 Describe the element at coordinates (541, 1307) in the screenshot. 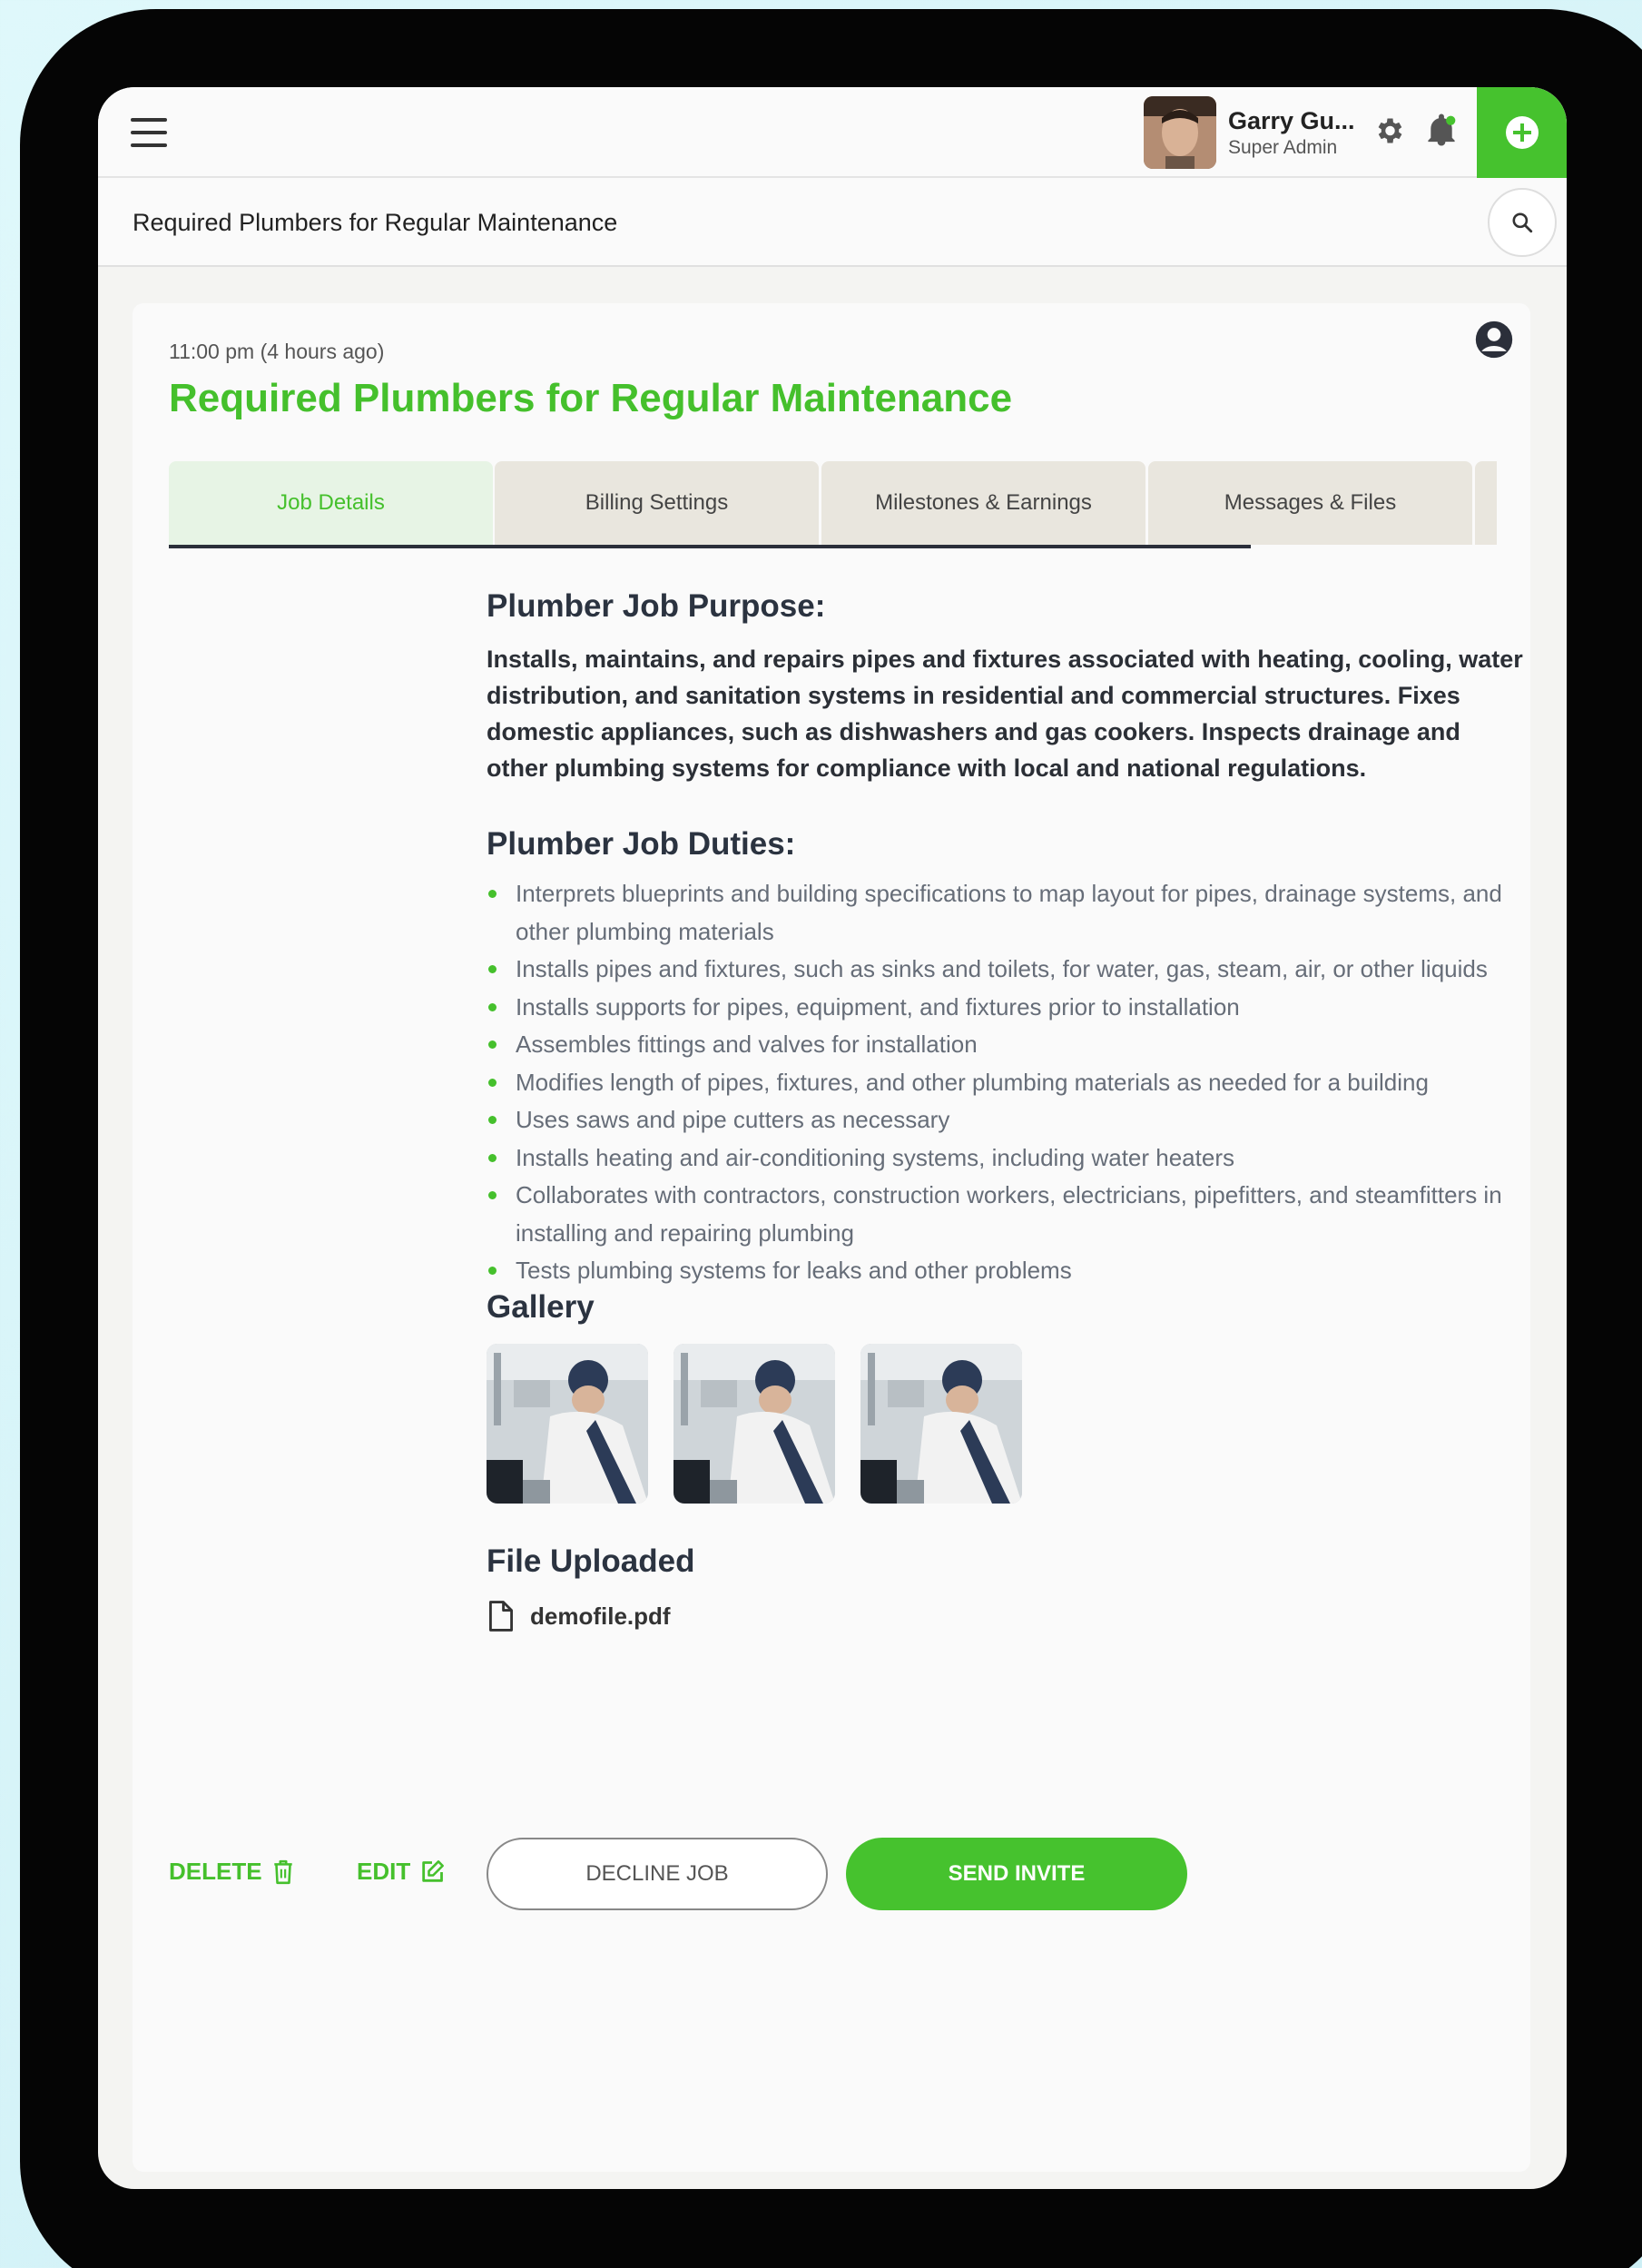

I see `gallery-heading: Gallery` at that location.